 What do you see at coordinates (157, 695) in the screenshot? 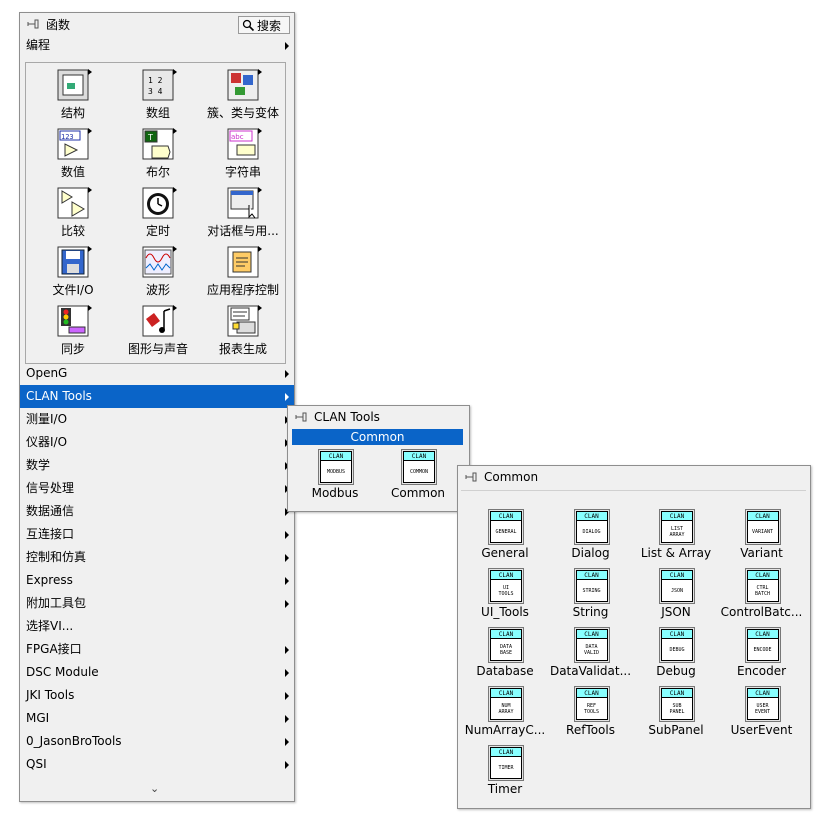
I see `category-item: JKI Tools` at bounding box center [157, 695].